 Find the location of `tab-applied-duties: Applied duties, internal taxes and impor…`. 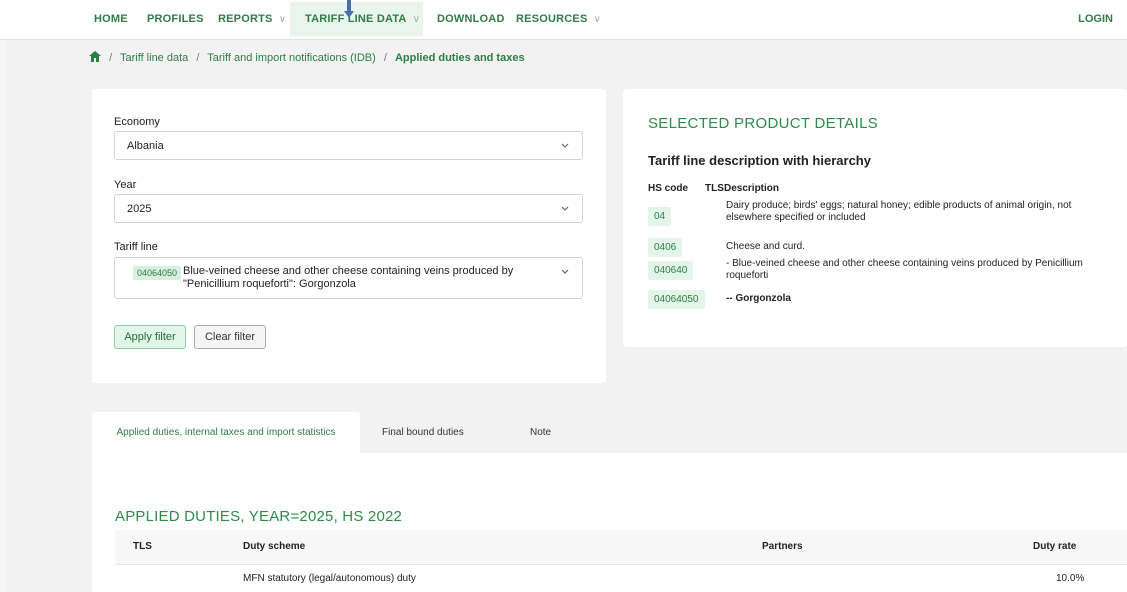

tab-applied-duties: Applied duties, internal taxes and impor… is located at coordinates (226, 432).